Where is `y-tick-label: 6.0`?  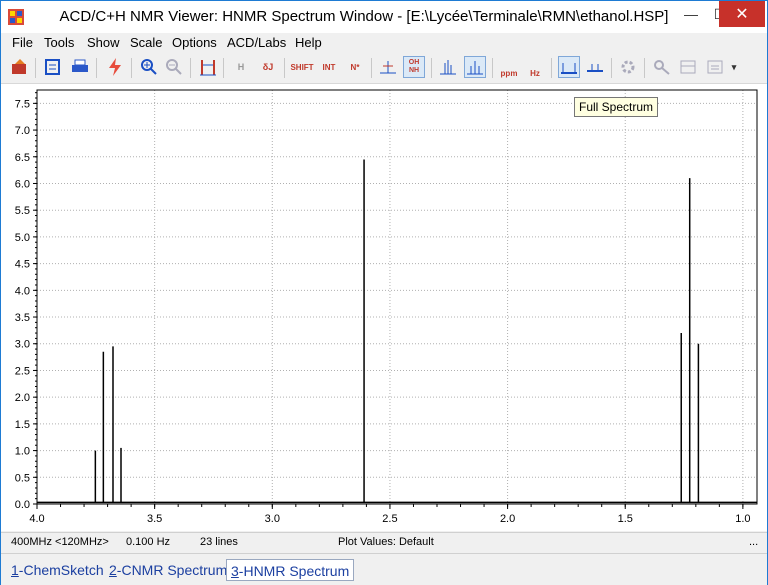
y-tick-label: 6.0 is located at coordinates (22, 184).